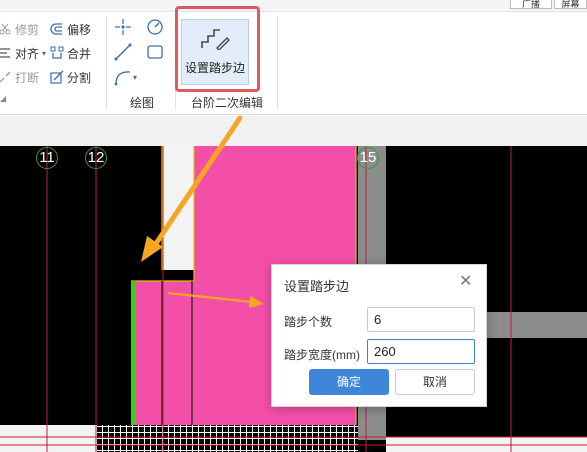 This screenshot has width=587, height=452. I want to click on set-step-edge-dialog: 设置踏步边 ✕ 踏步个数 6 踏步宽度(mm) 260 确定 取消, so click(379, 335).